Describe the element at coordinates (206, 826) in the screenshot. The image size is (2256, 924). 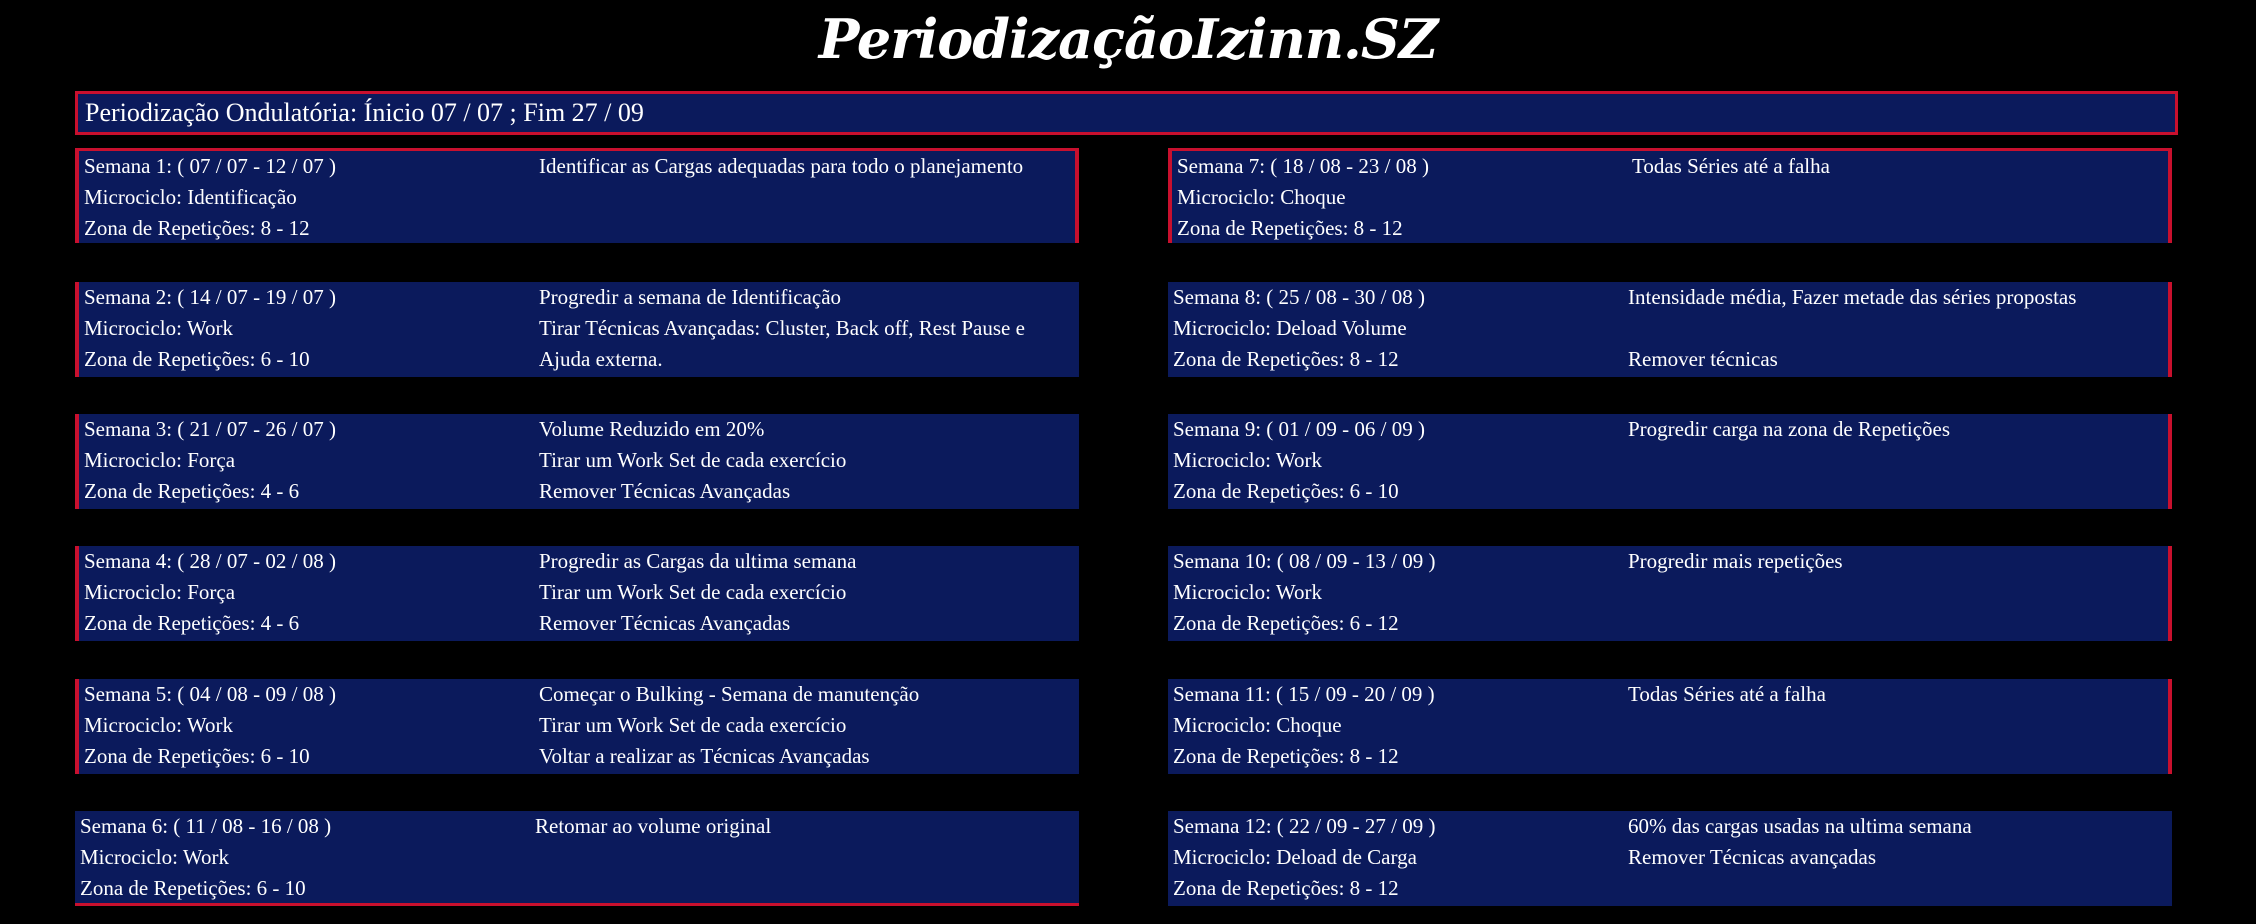
I see `week-range: Semana 6: ( 11 / 08 - 16 / 08 )` at that location.